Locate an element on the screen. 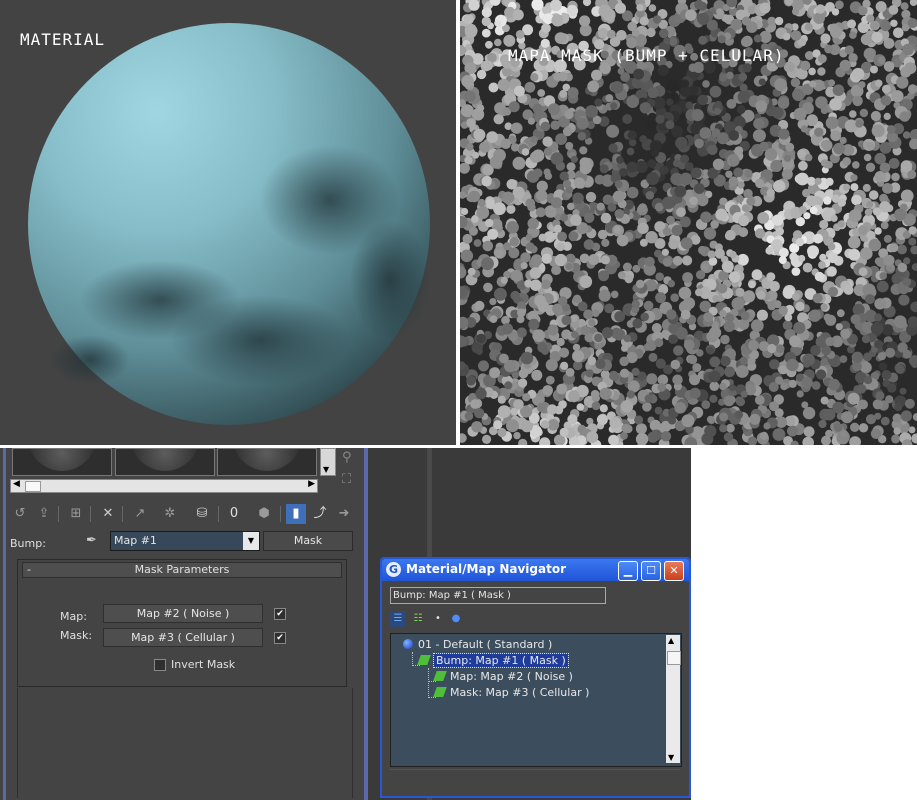  rollout-header: - Mask Parameters is located at coordinates (182, 570).